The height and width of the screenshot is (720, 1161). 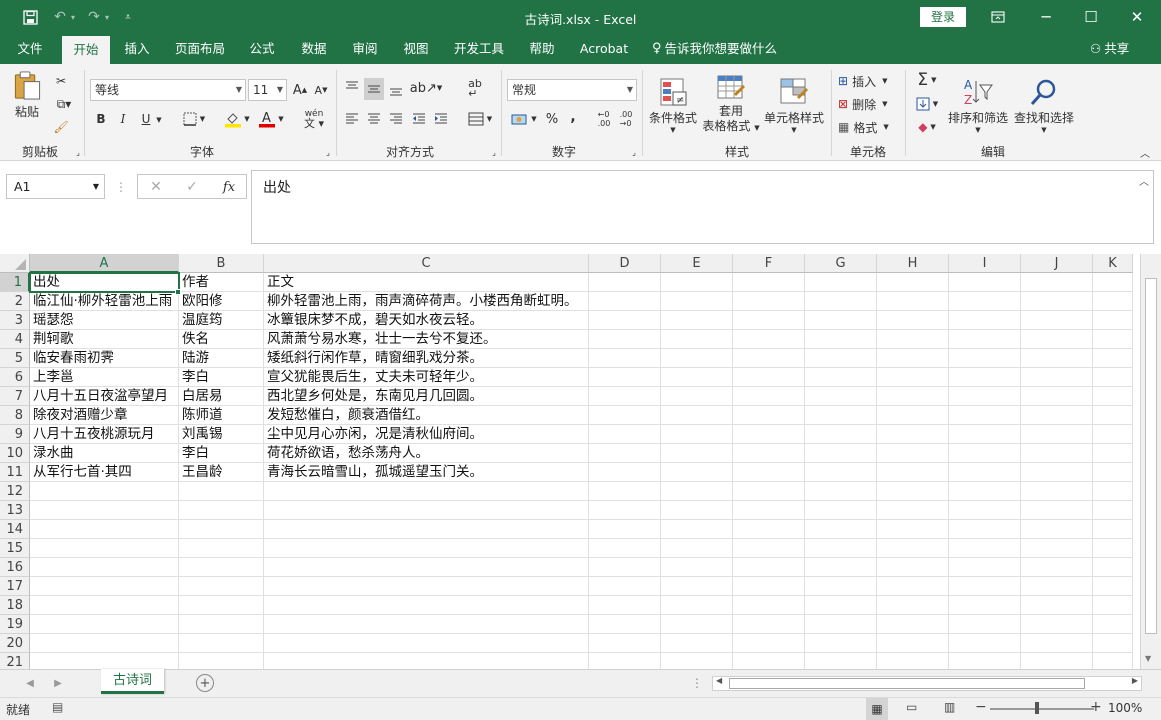 I want to click on column-header-a: A, so click(x=104, y=263).